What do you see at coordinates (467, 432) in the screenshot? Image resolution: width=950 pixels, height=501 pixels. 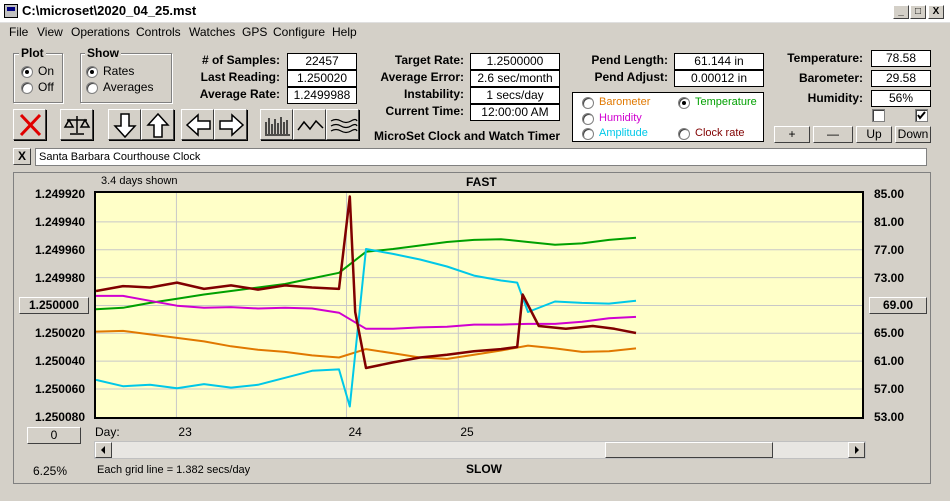 I see `x-tick-label: 25` at bounding box center [467, 432].